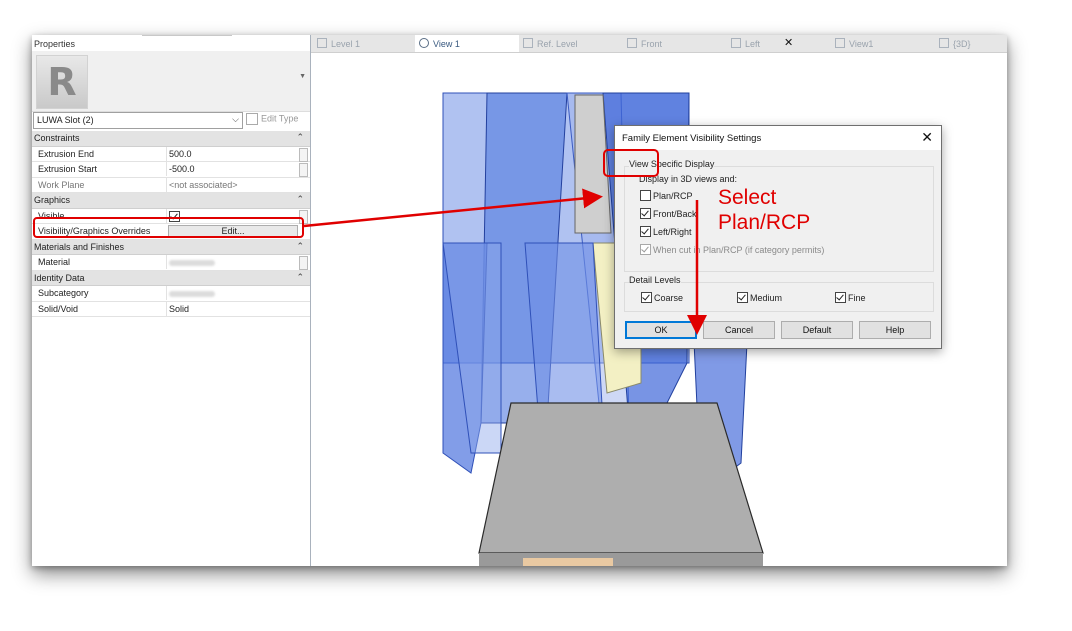 The image size is (1072, 631). What do you see at coordinates (235, 119) in the screenshot?
I see `chevron-down-icon: ⌵` at bounding box center [235, 119].